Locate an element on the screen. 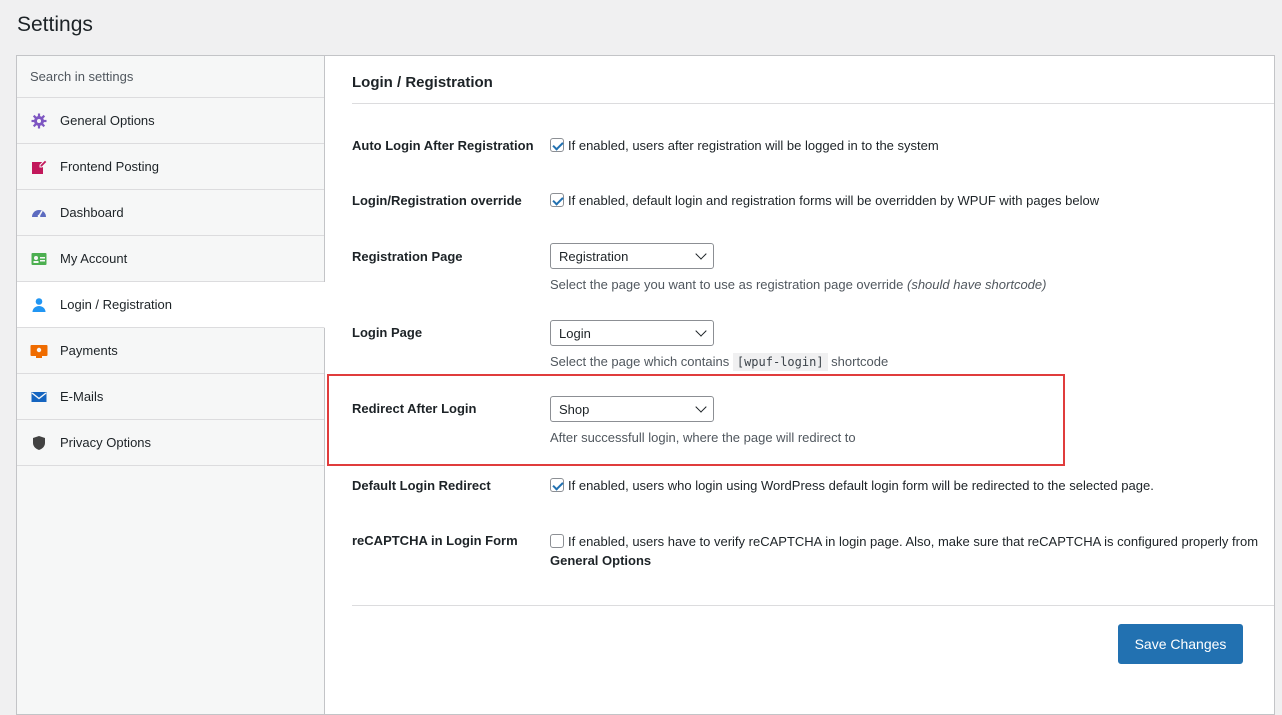 The image size is (1282, 715). mail-icon is located at coordinates (39, 397).